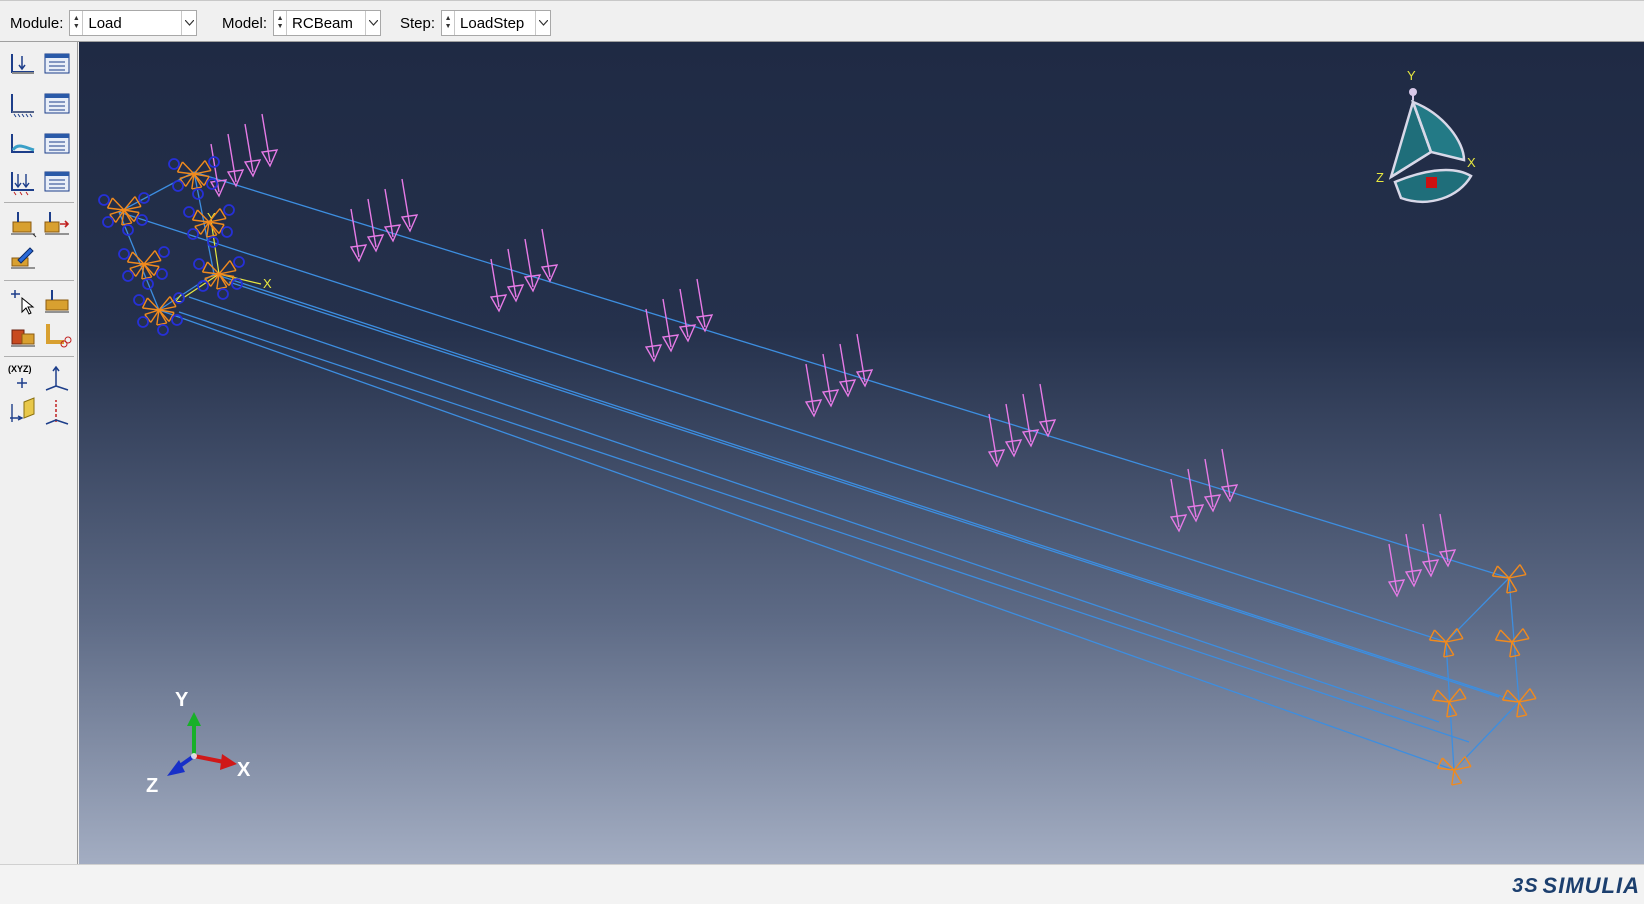 This screenshot has width=1644, height=904. I want to click on global-triad, so click(202, 744).